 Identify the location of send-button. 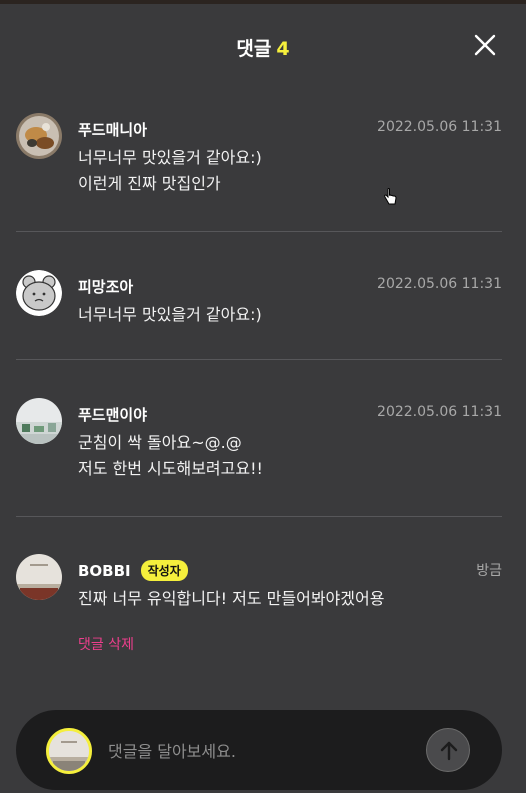
(448, 750).